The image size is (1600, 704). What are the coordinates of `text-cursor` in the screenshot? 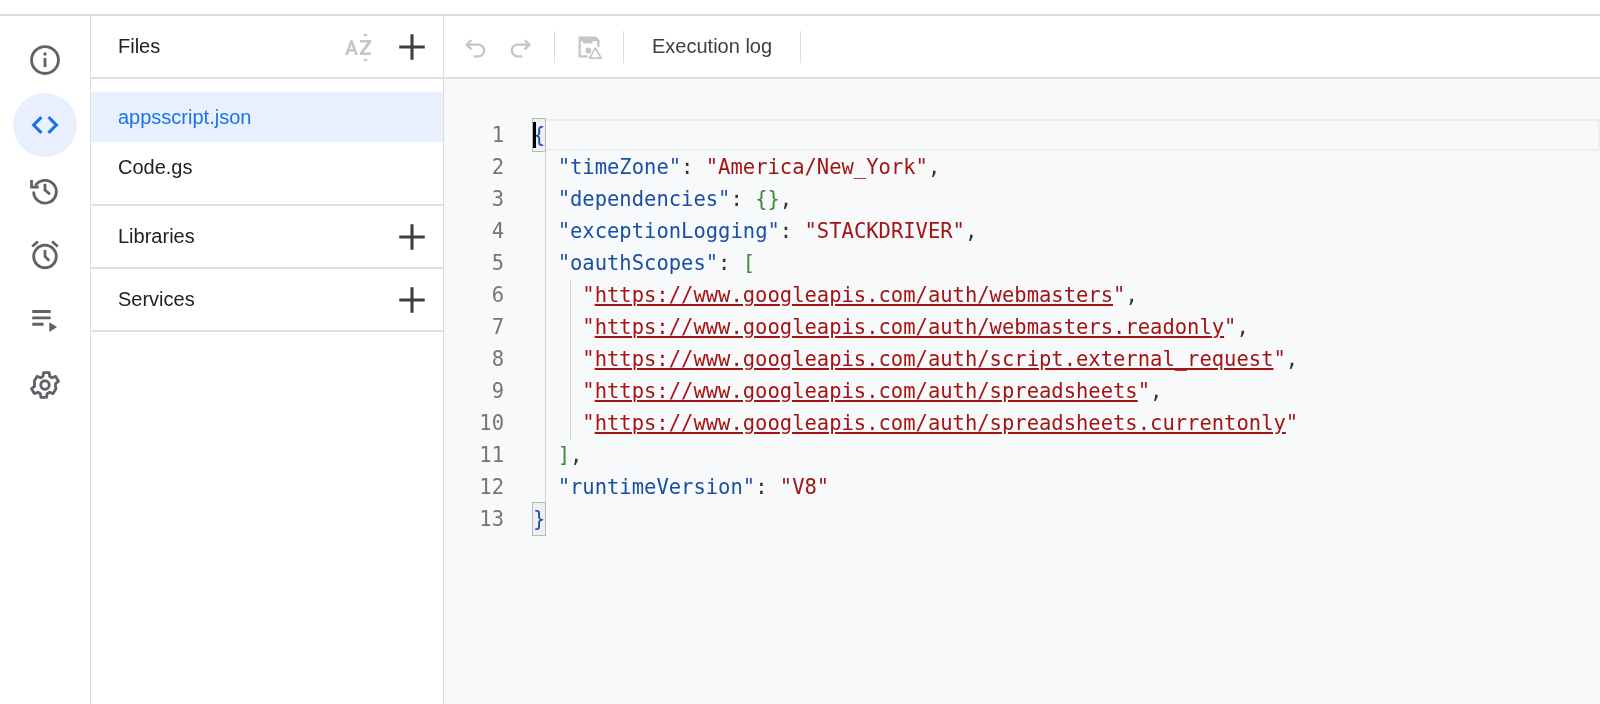 It's located at (534, 135).